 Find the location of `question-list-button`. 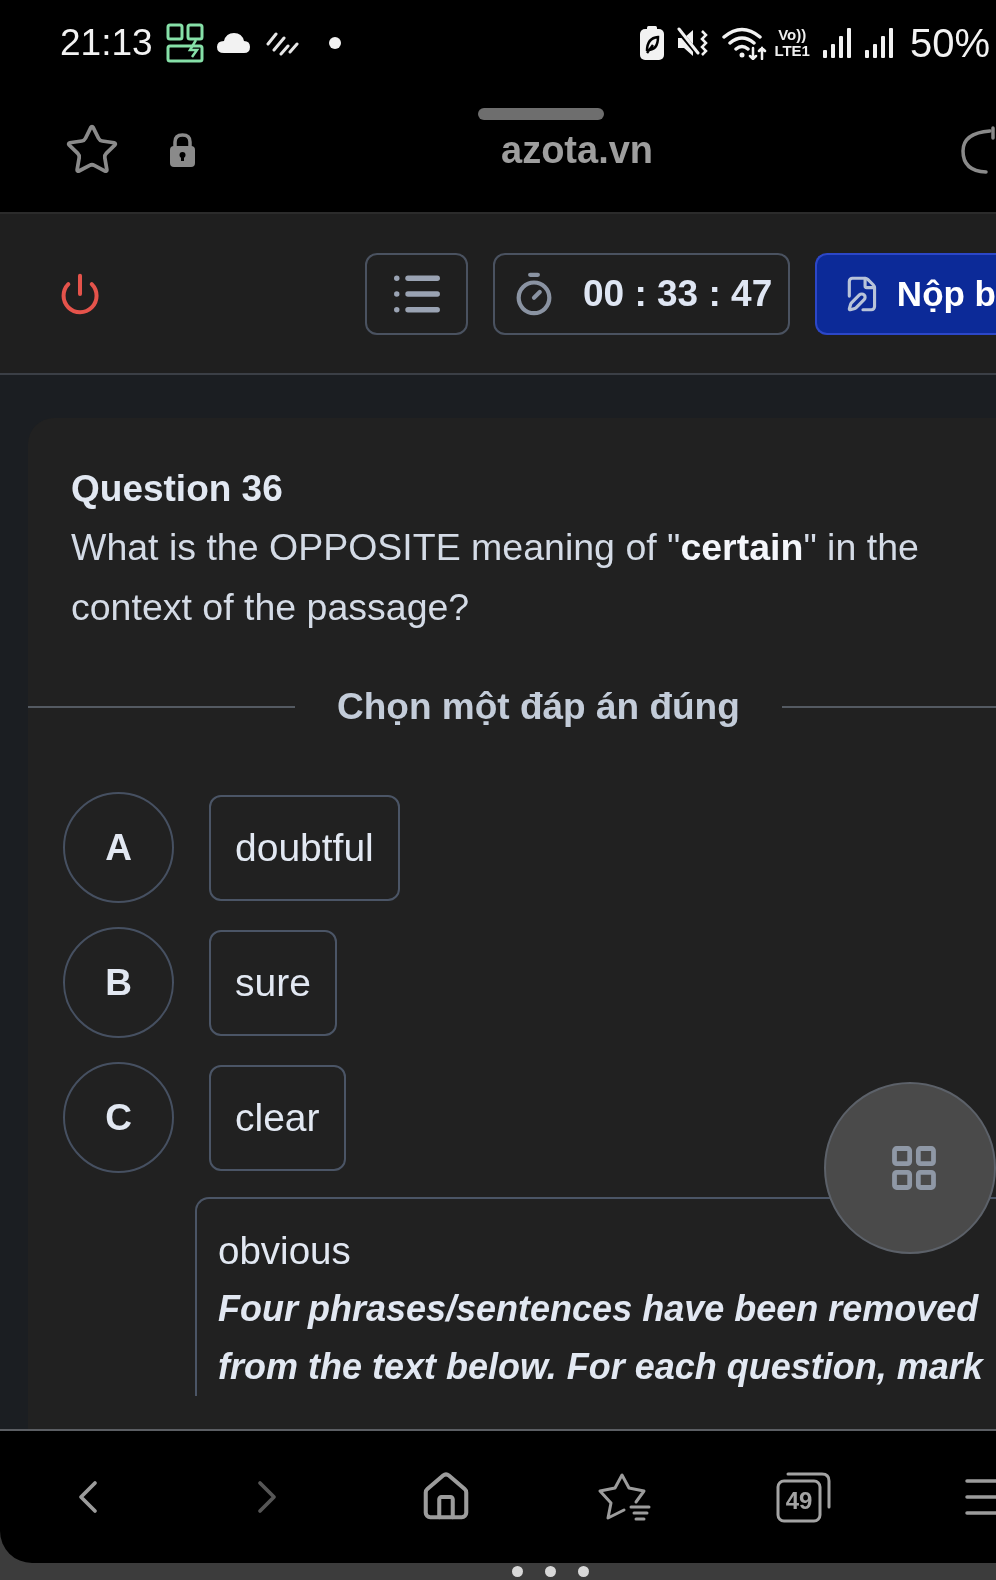

question-list-button is located at coordinates (416, 293).